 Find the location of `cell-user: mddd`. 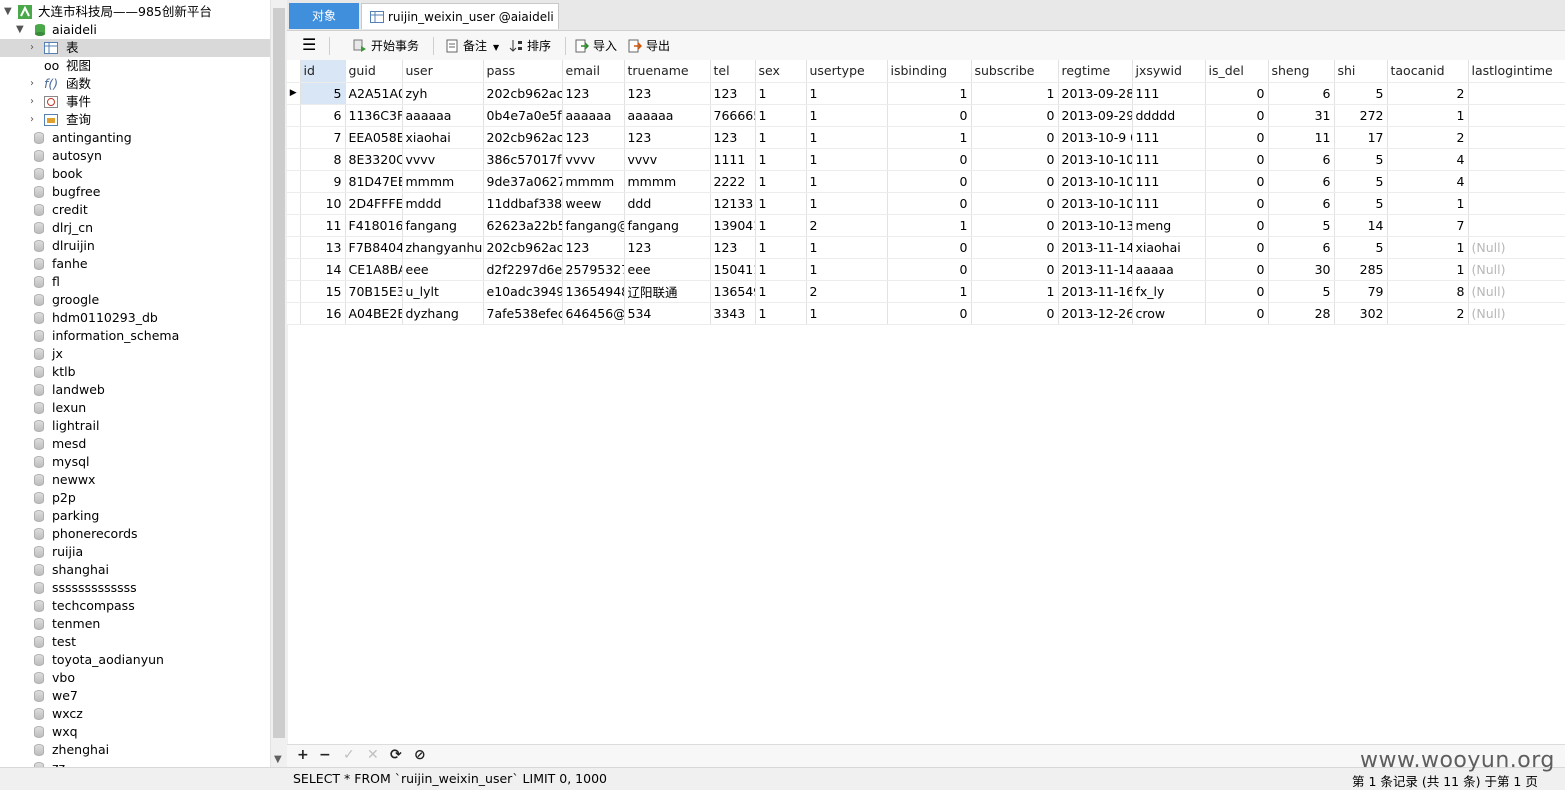

cell-user: mddd is located at coordinates (443, 203).